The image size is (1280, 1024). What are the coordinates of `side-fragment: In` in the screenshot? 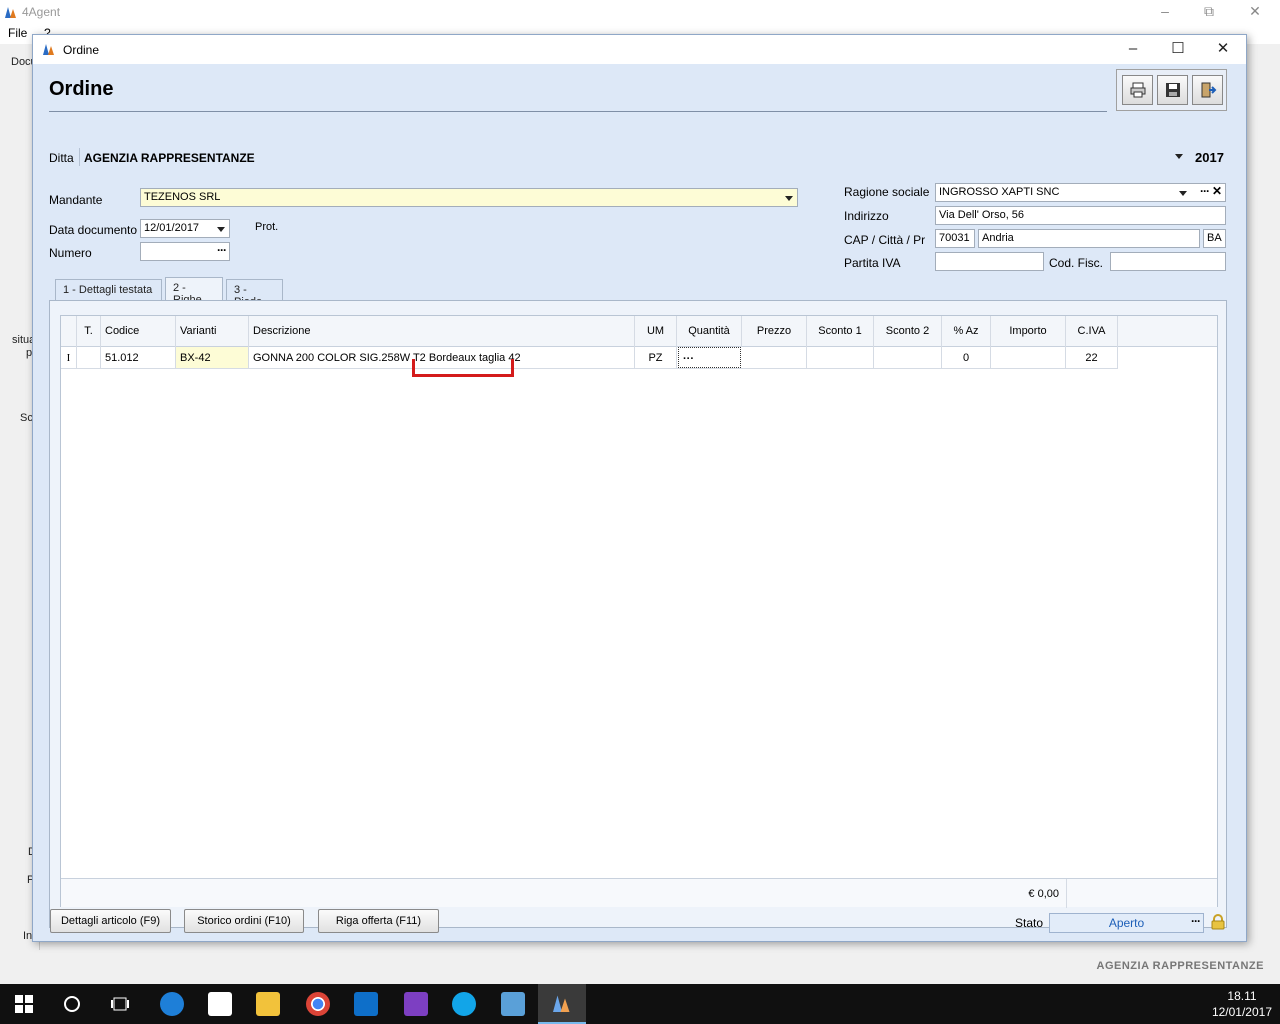 It's located at (28, 936).